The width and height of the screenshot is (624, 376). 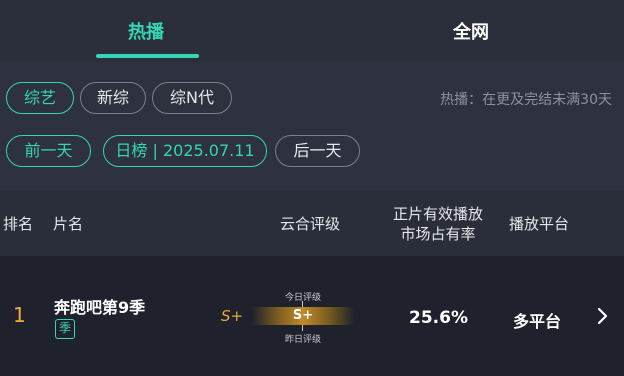 I want to click on row-prev-grade: S+, so click(x=232, y=316).